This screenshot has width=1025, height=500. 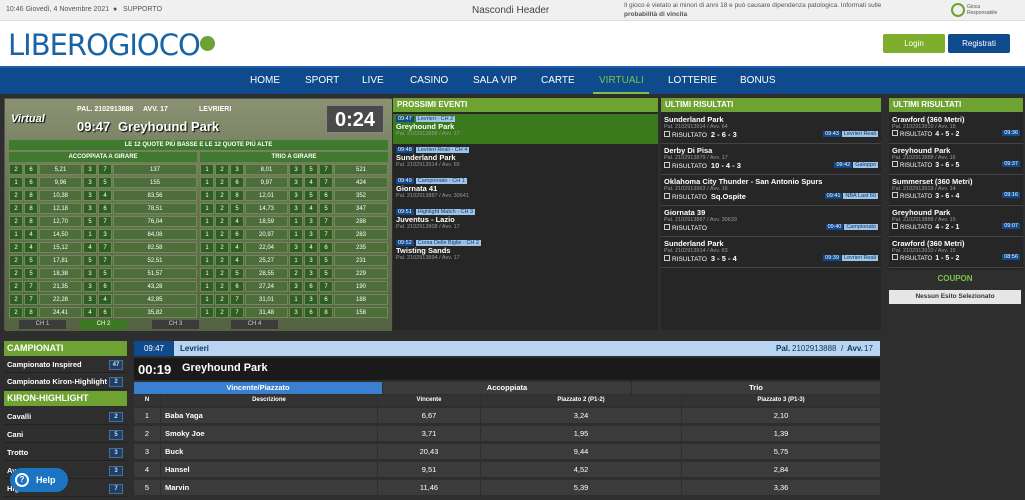 I want to click on channel-tab: CH 3, so click(x=175, y=324).